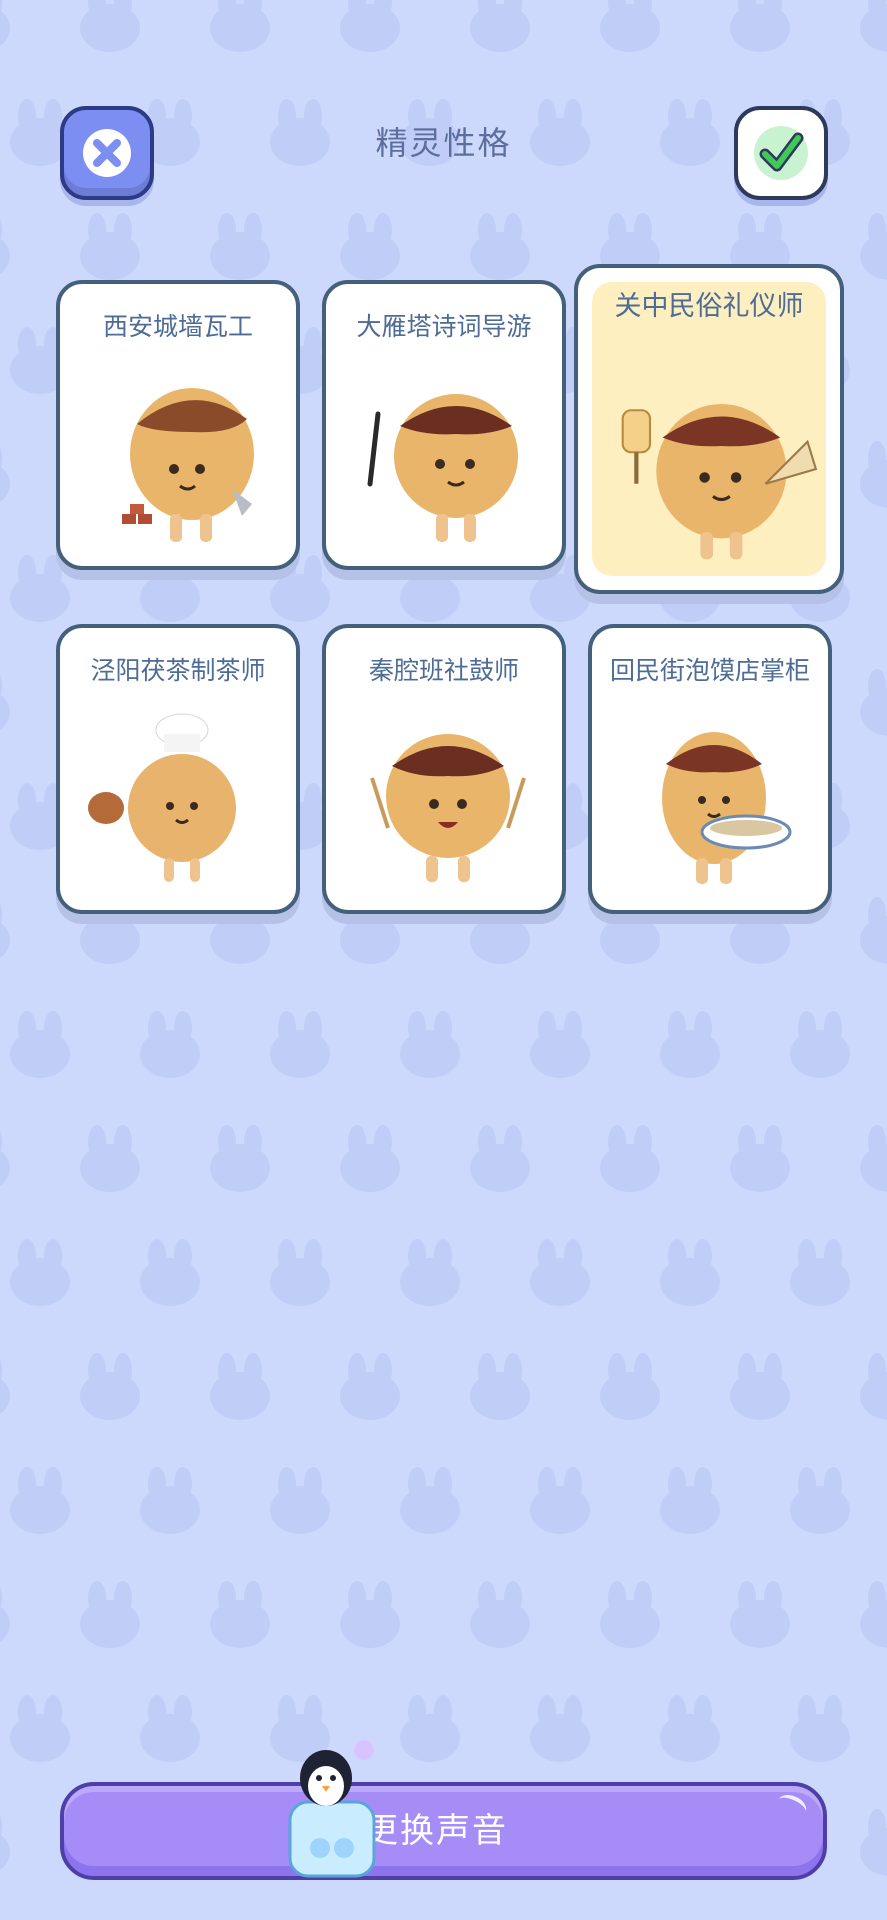 The image size is (887, 1920). I want to click on personality-card-5: 回民街泡馍店掌柜, so click(710, 769).